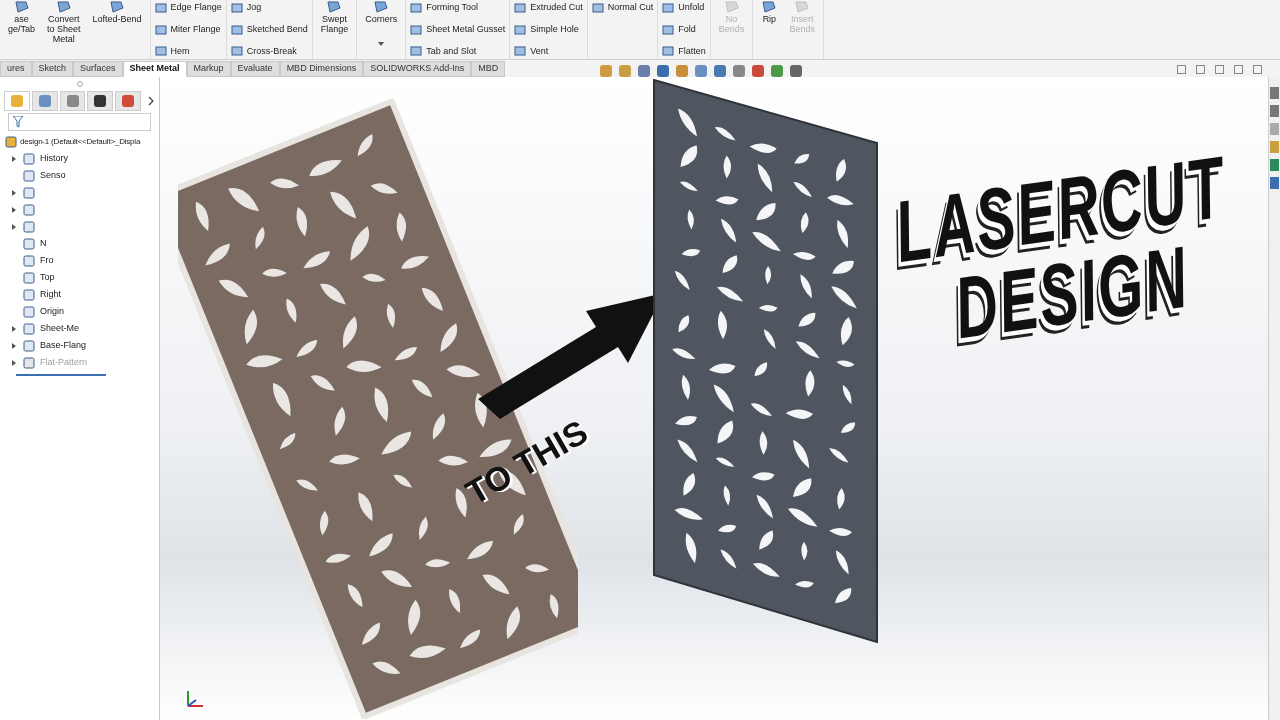 This screenshot has height=720, width=1280. Describe the element at coordinates (458, 29) in the screenshot. I see `ribbon-button: Sheet Metal Gusset` at that location.